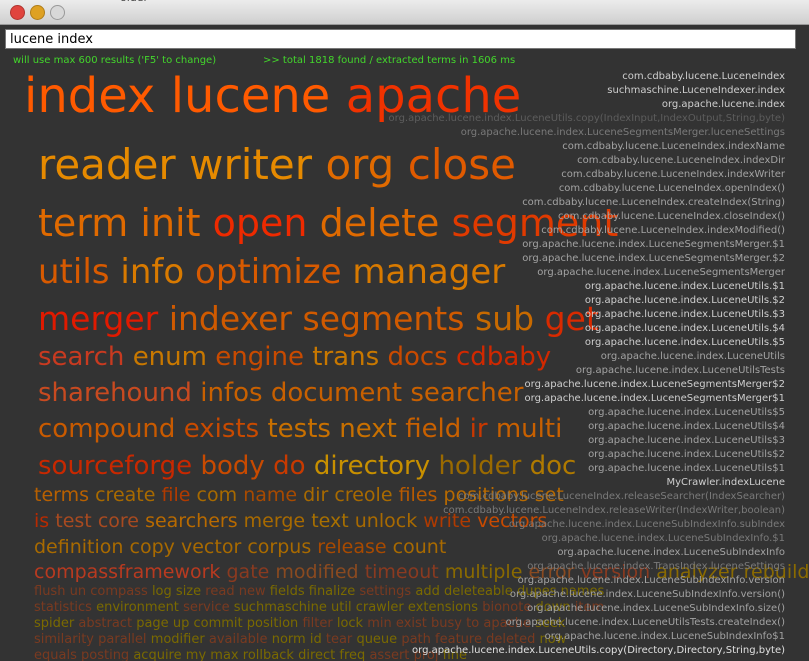  What do you see at coordinates (152, 623) in the screenshot?
I see `cloud-term: page` at bounding box center [152, 623].